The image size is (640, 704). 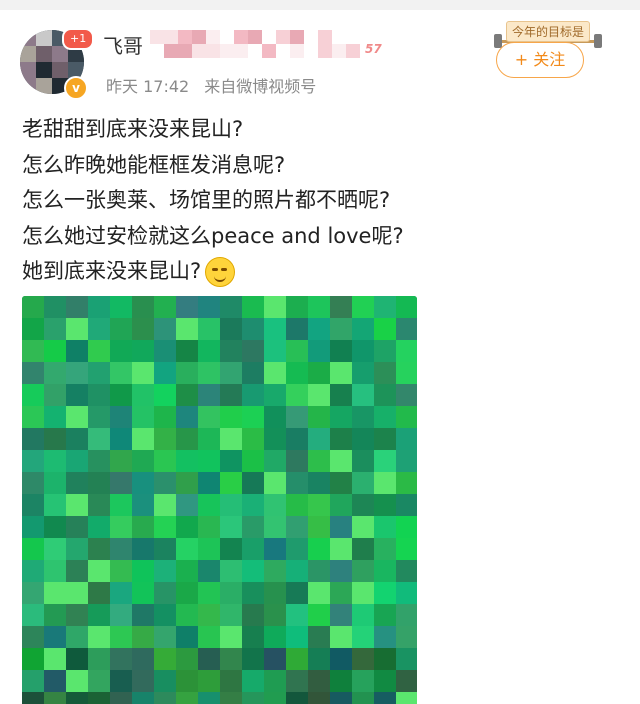 I want to click on avatar: +1 v, so click(x=57, y=64).